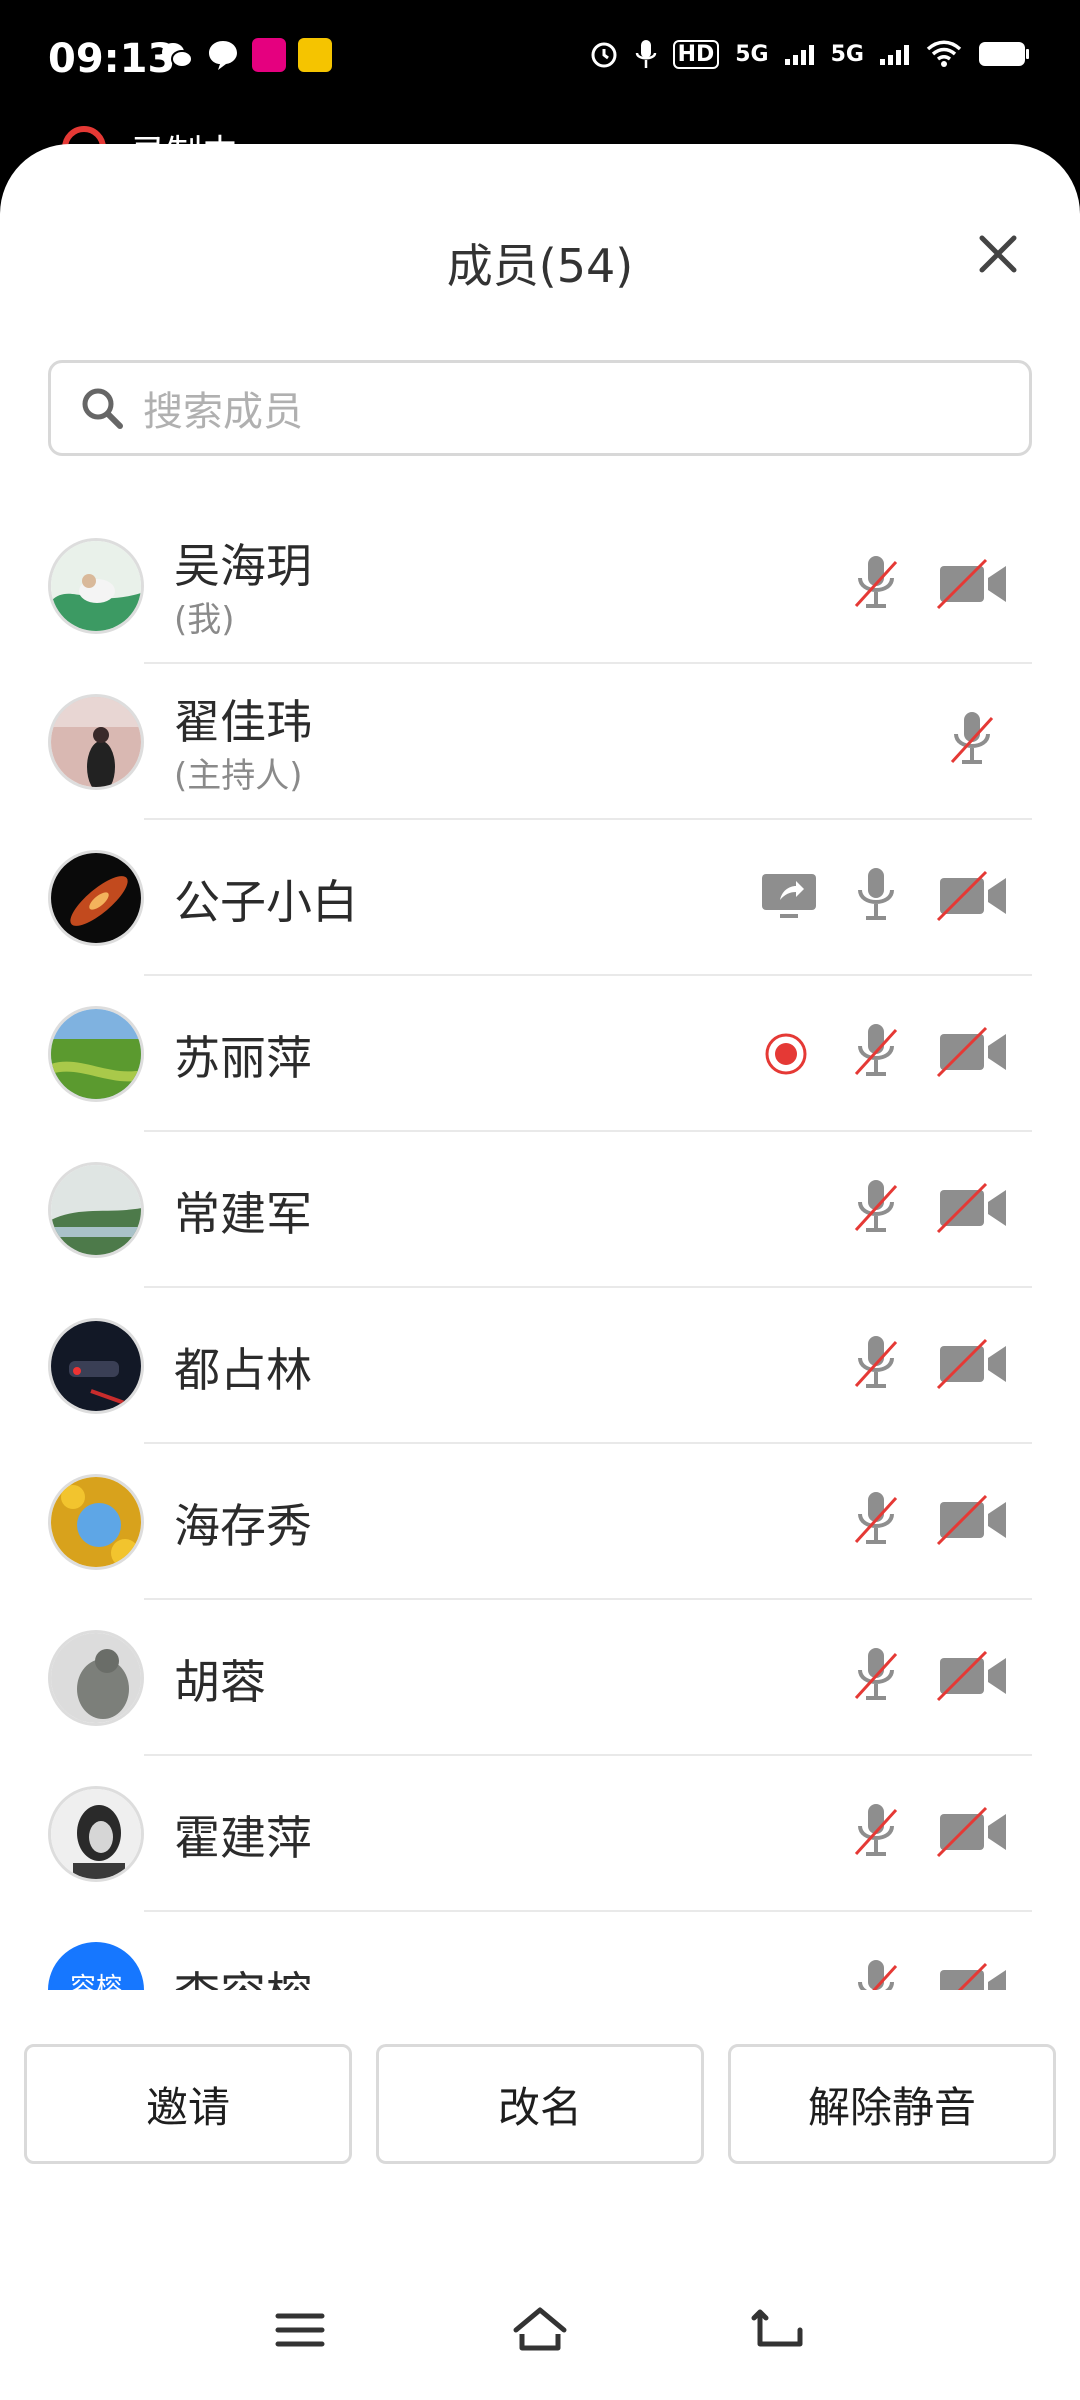  I want to click on wifi-icon, so click(944, 53).